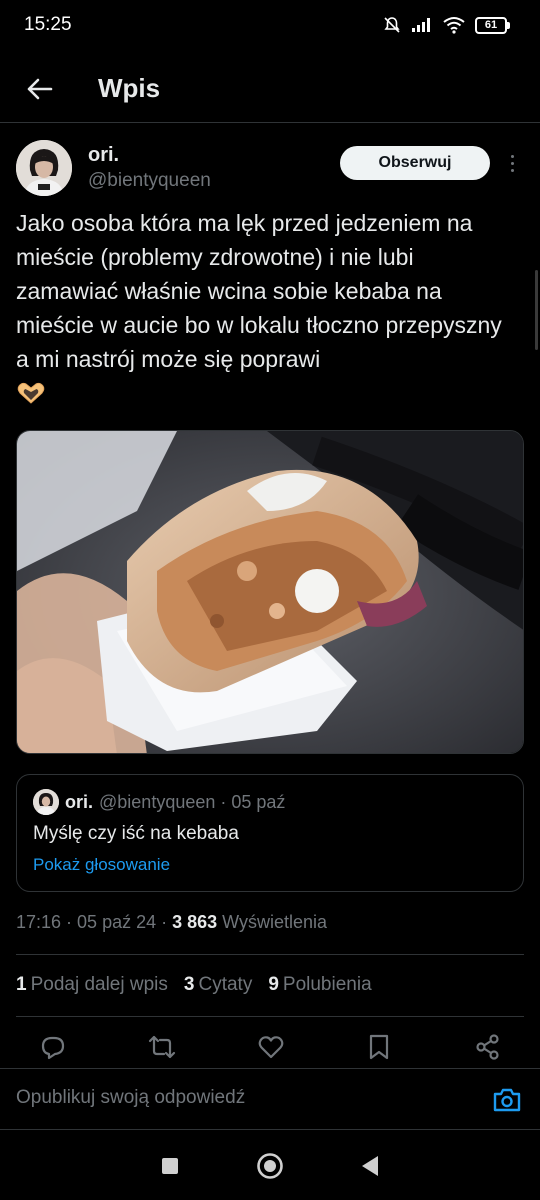 This screenshot has height=1200, width=540. Describe the element at coordinates (270, 170) in the screenshot. I see `author-row: ori. @bientyqueen Obserwuj` at that location.